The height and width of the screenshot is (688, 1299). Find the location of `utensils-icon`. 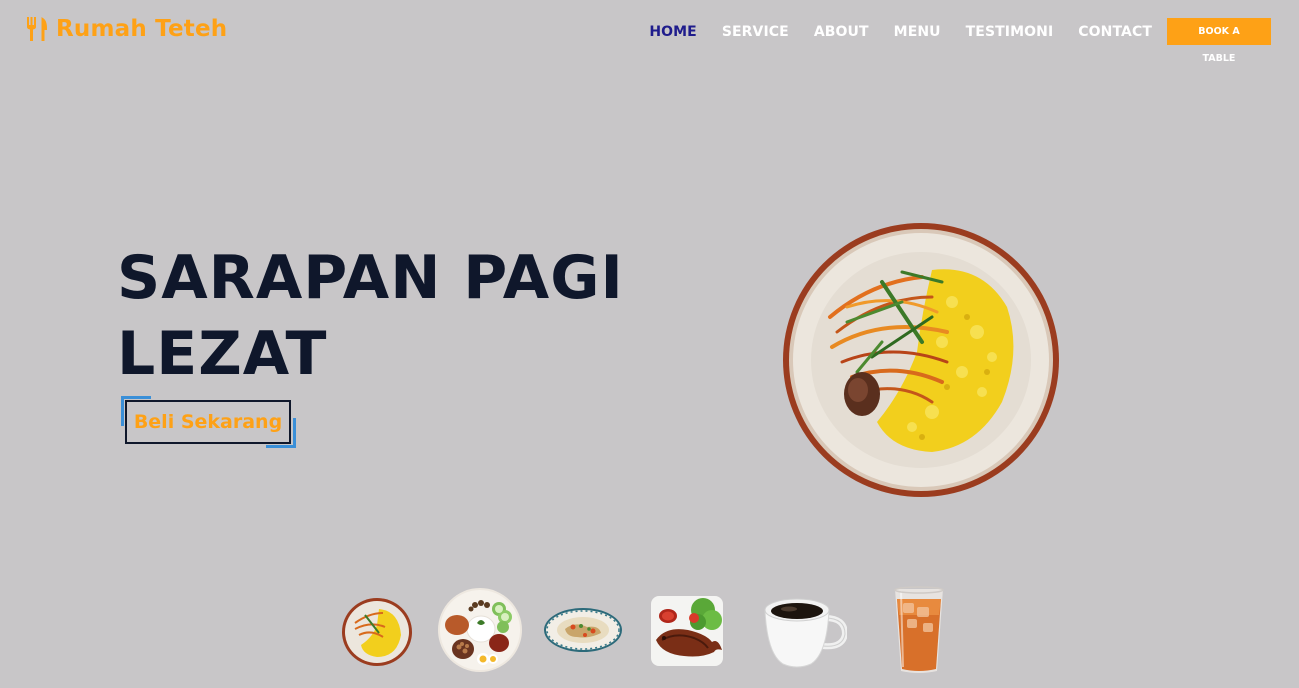

utensils-icon is located at coordinates (37, 29).